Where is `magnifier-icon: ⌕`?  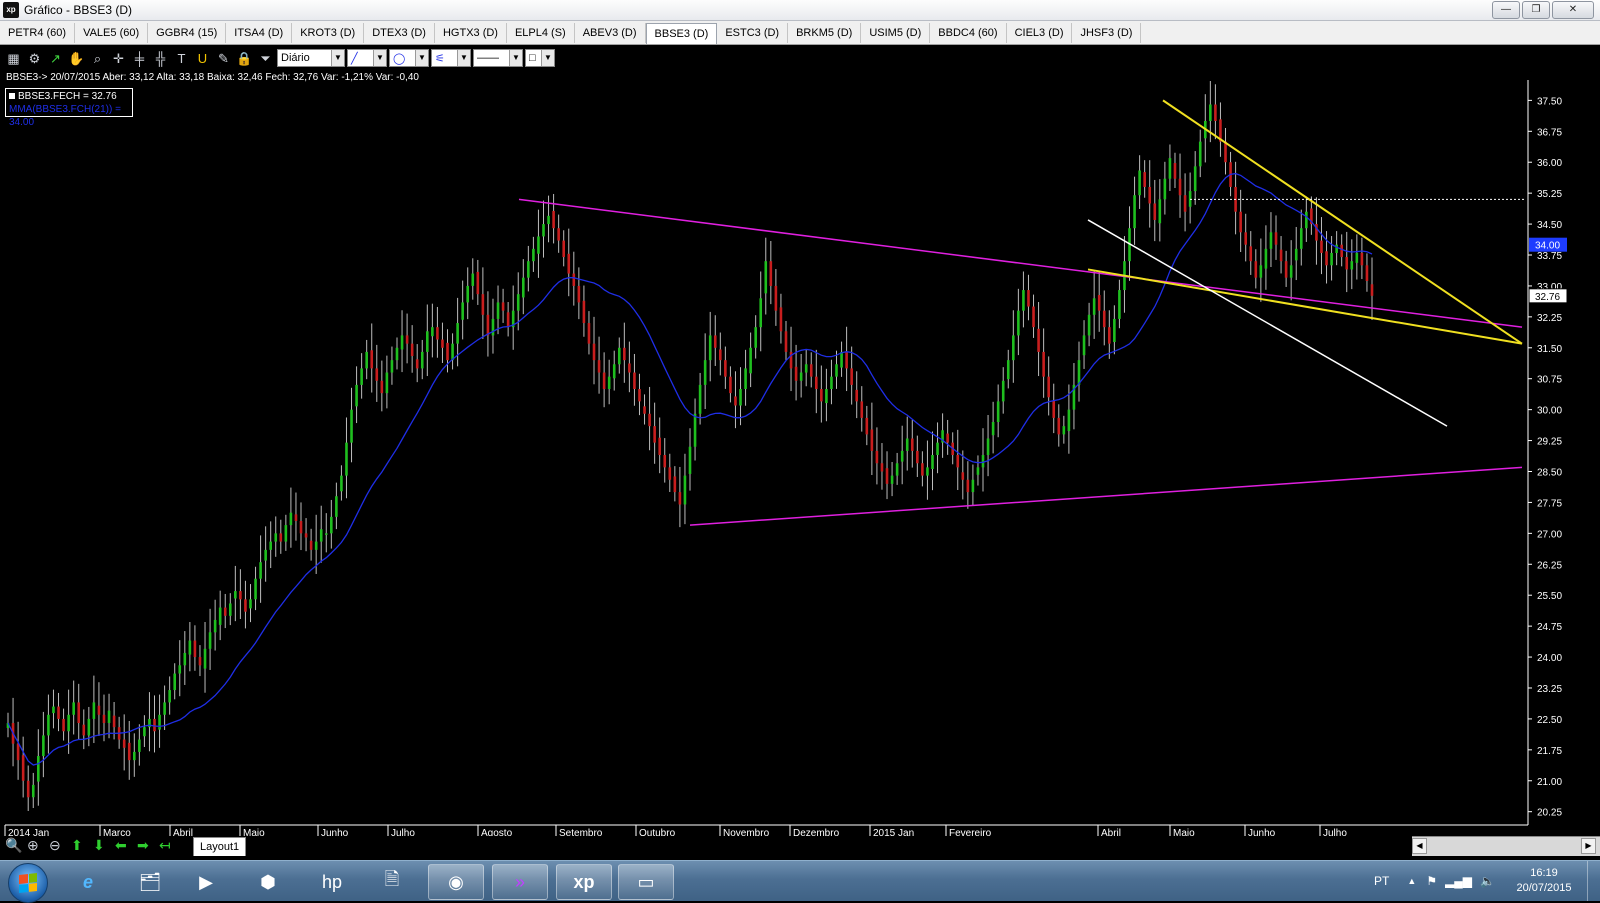
magnifier-icon: ⌕ is located at coordinates (97, 58).